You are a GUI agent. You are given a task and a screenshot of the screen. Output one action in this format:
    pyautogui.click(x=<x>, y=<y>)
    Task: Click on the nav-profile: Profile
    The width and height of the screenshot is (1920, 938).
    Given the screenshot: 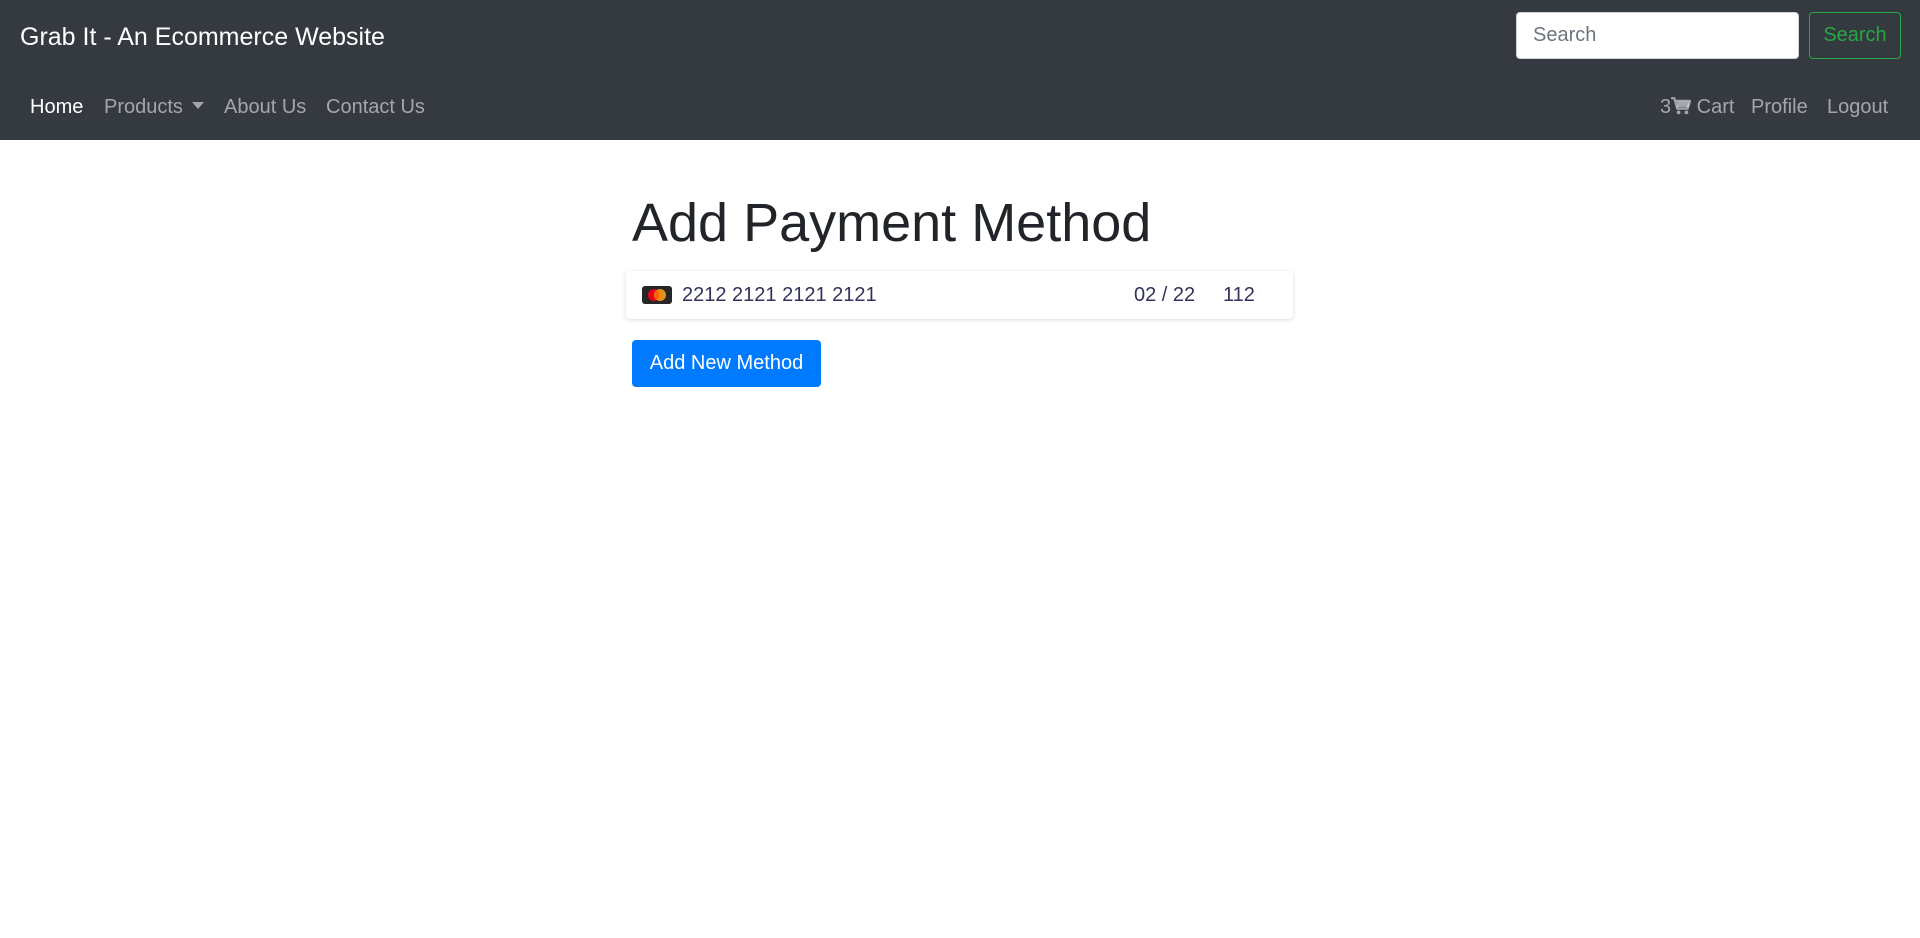 What is the action you would take?
    pyautogui.click(x=1779, y=107)
    